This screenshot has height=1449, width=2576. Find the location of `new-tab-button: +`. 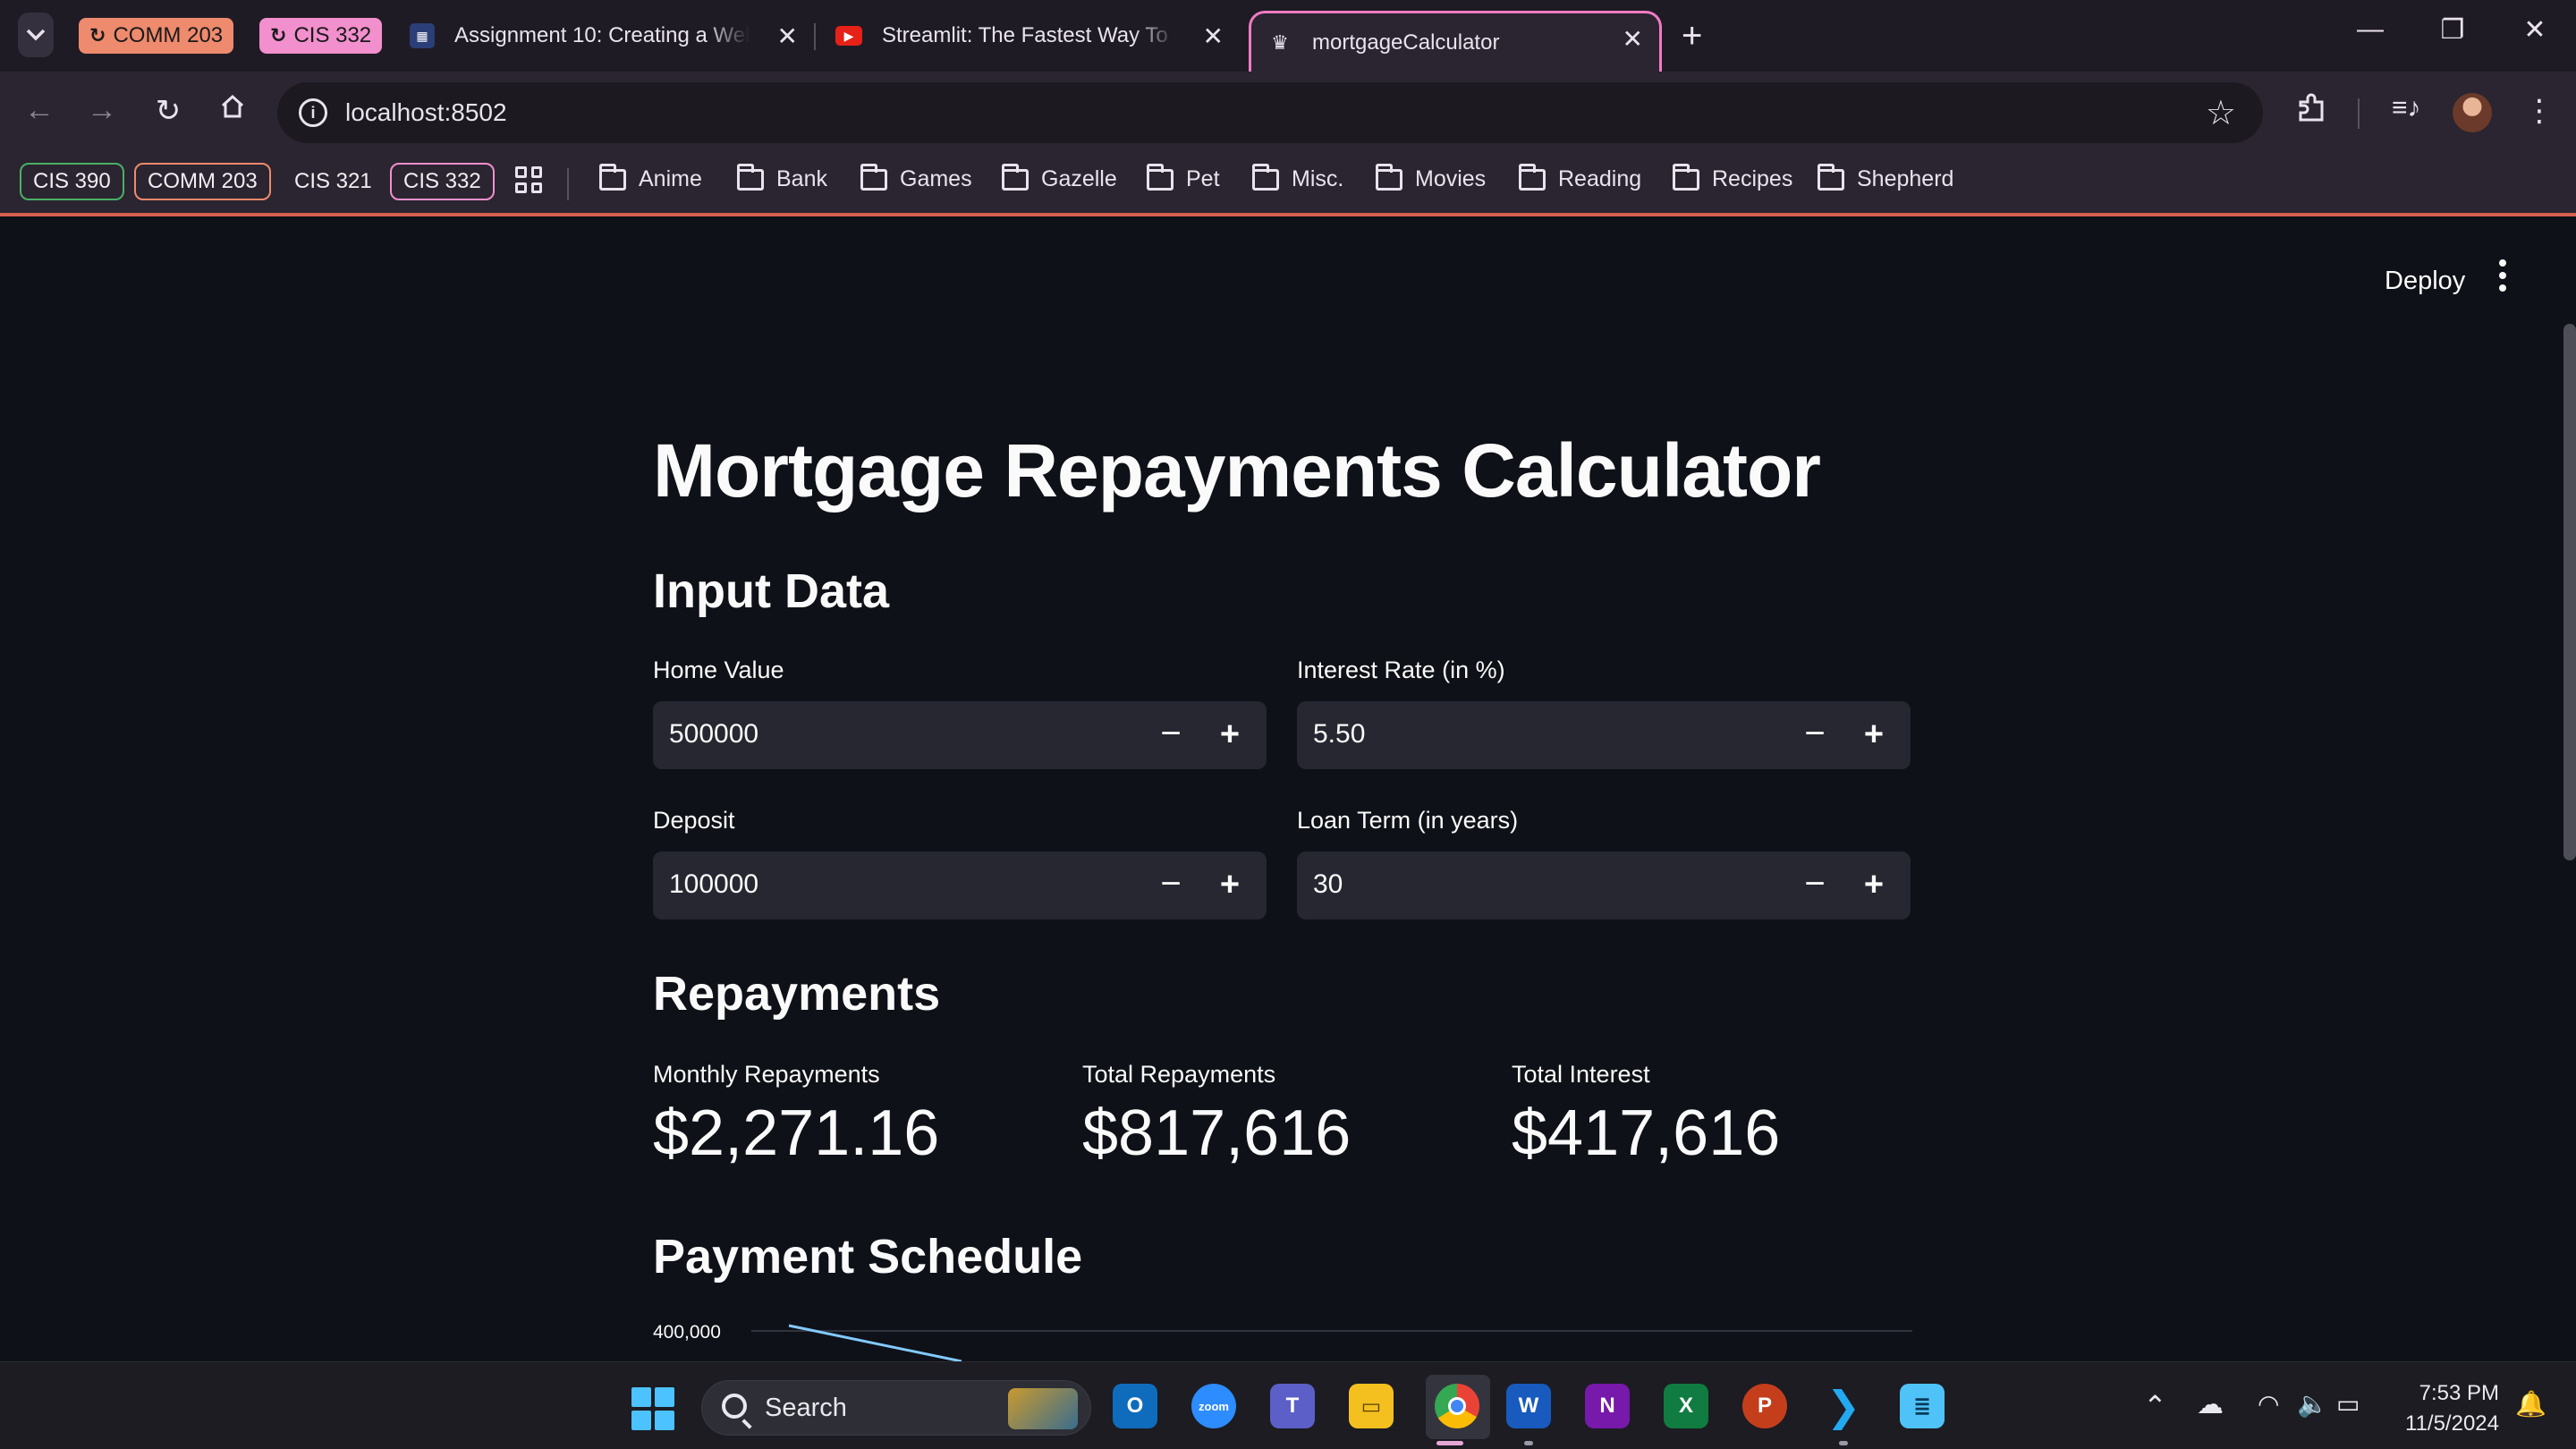

new-tab-button: + is located at coordinates (1692, 36).